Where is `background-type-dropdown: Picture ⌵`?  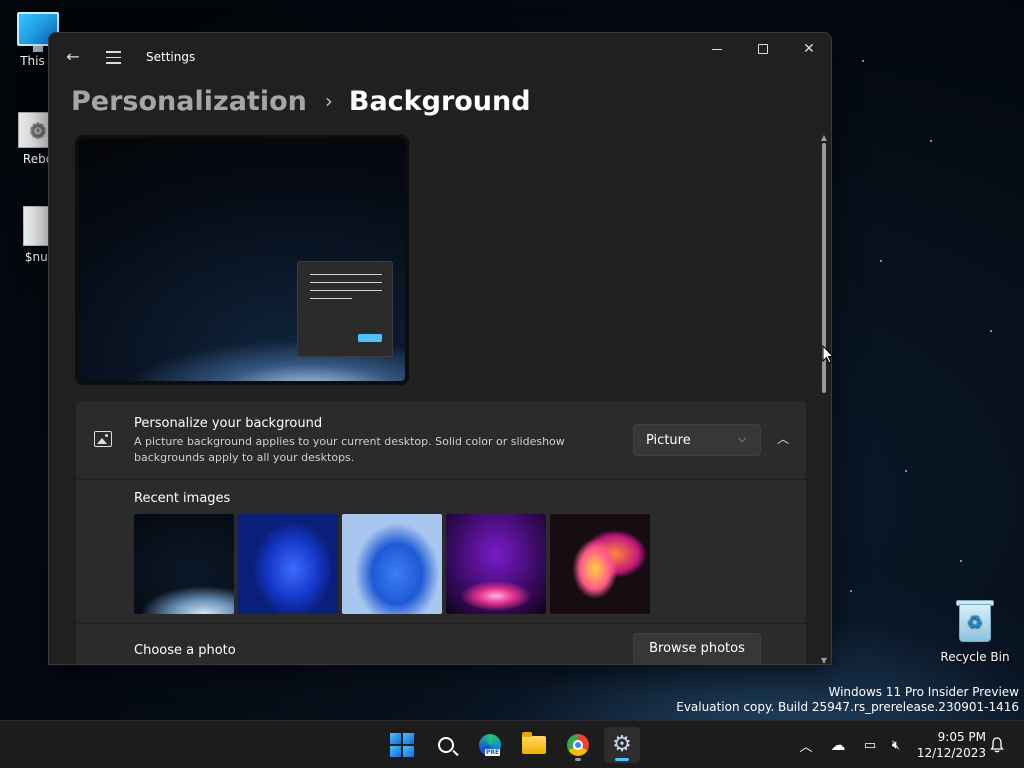 background-type-dropdown: Picture ⌵ is located at coordinates (697, 440).